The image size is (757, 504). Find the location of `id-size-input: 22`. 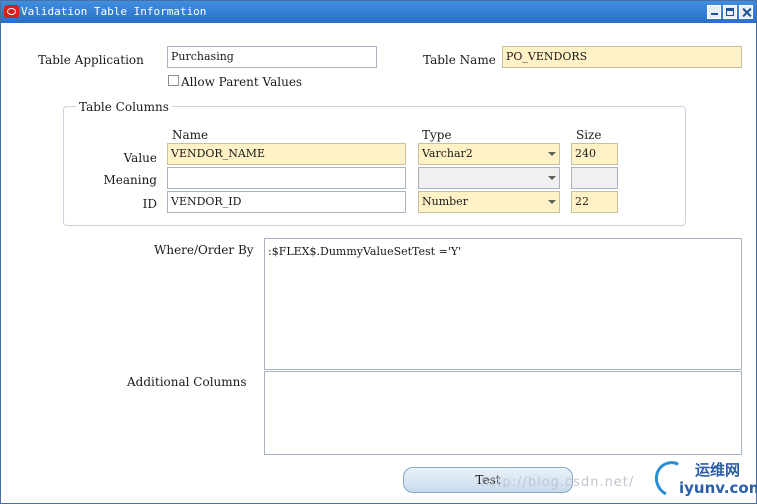

id-size-input: 22 is located at coordinates (594, 202).